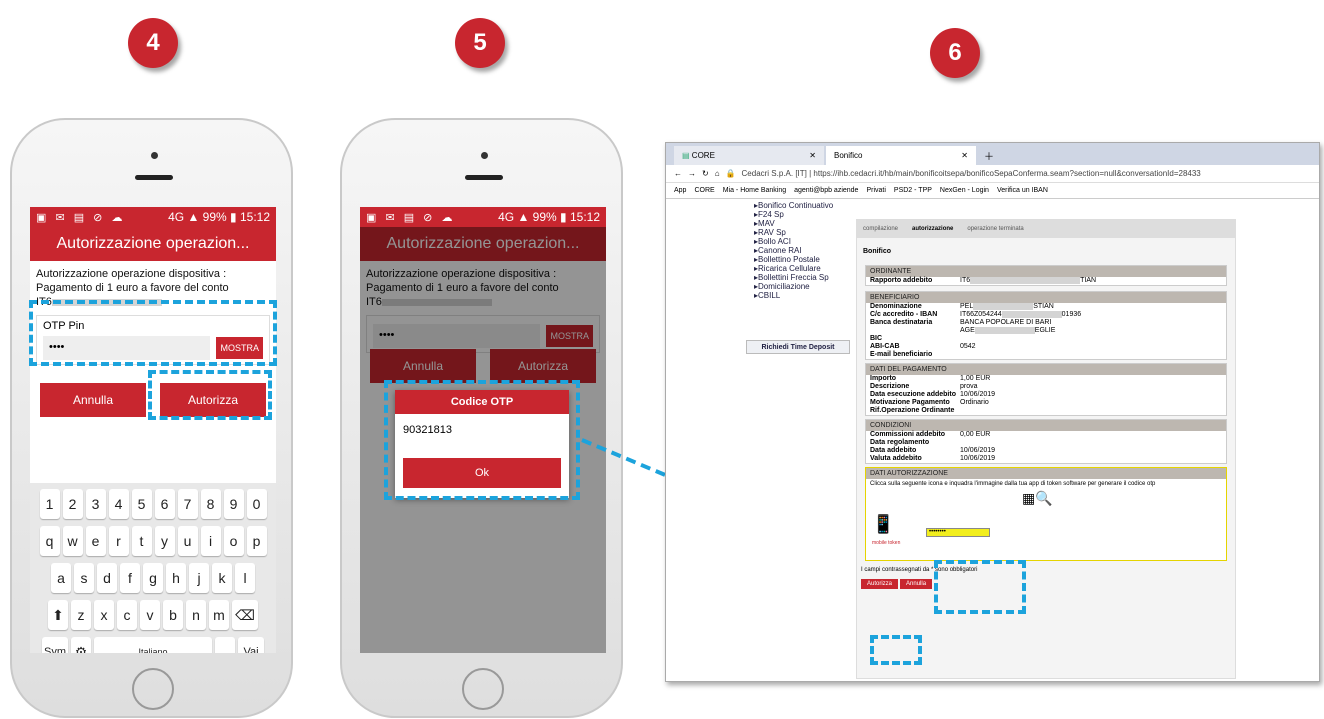  I want to click on bookmark-item: Privati, so click(875, 190).